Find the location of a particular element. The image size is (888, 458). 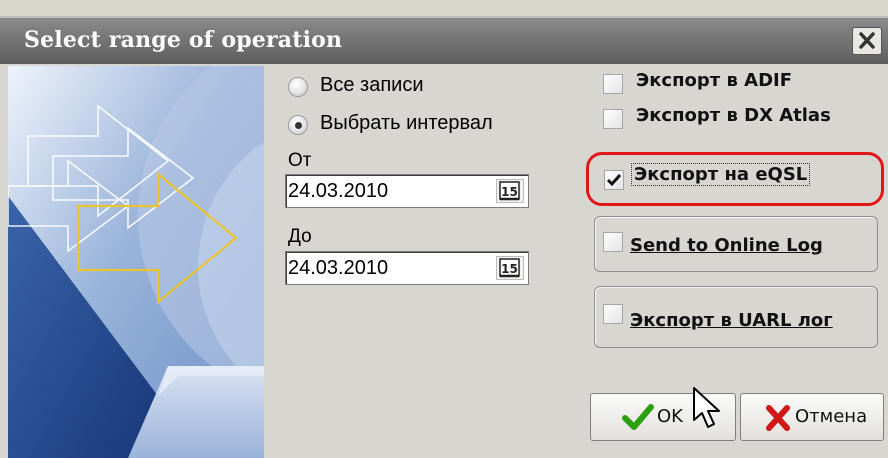

radio-all-records is located at coordinates (298, 87).